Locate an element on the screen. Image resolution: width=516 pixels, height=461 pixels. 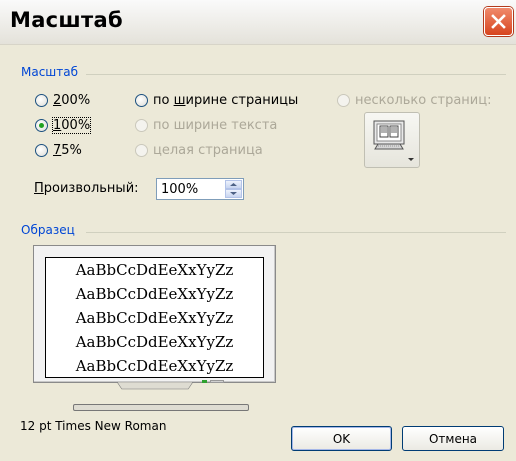
close-icon is located at coordinates (498, 21).